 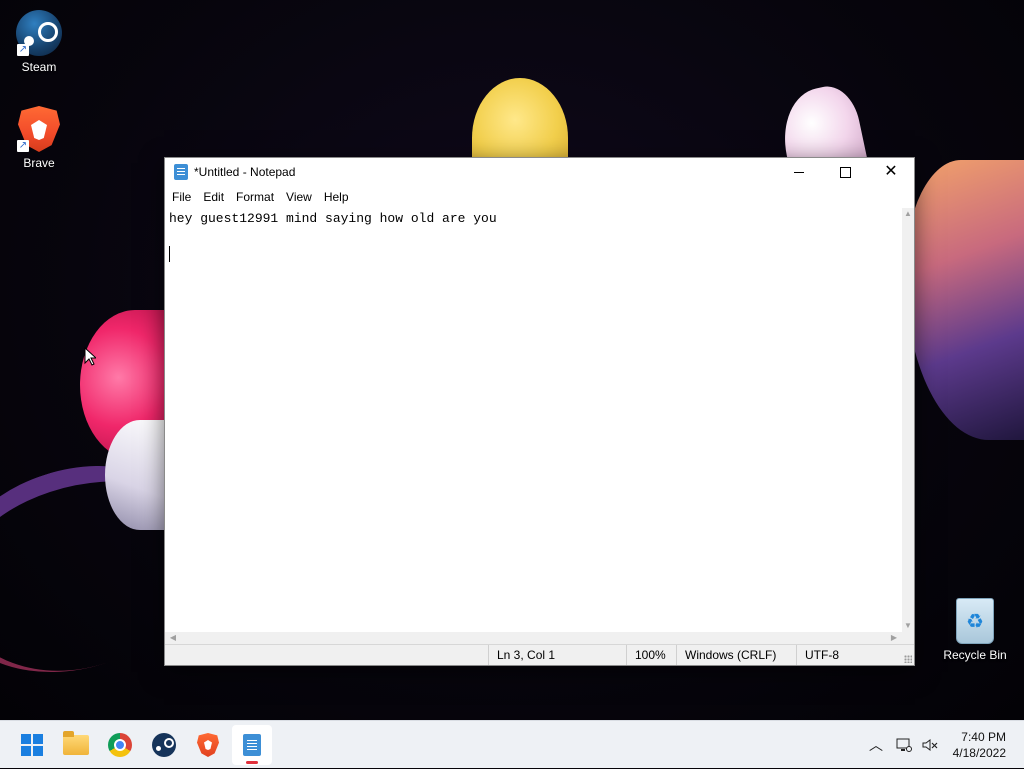 I want to click on minimize-button, so click(x=799, y=172).